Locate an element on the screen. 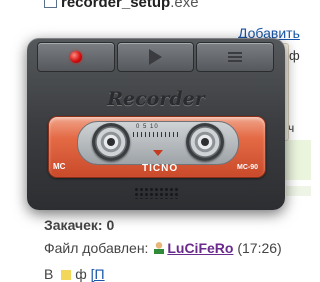 This screenshot has height=282, width=320. menu-button is located at coordinates (235, 57).